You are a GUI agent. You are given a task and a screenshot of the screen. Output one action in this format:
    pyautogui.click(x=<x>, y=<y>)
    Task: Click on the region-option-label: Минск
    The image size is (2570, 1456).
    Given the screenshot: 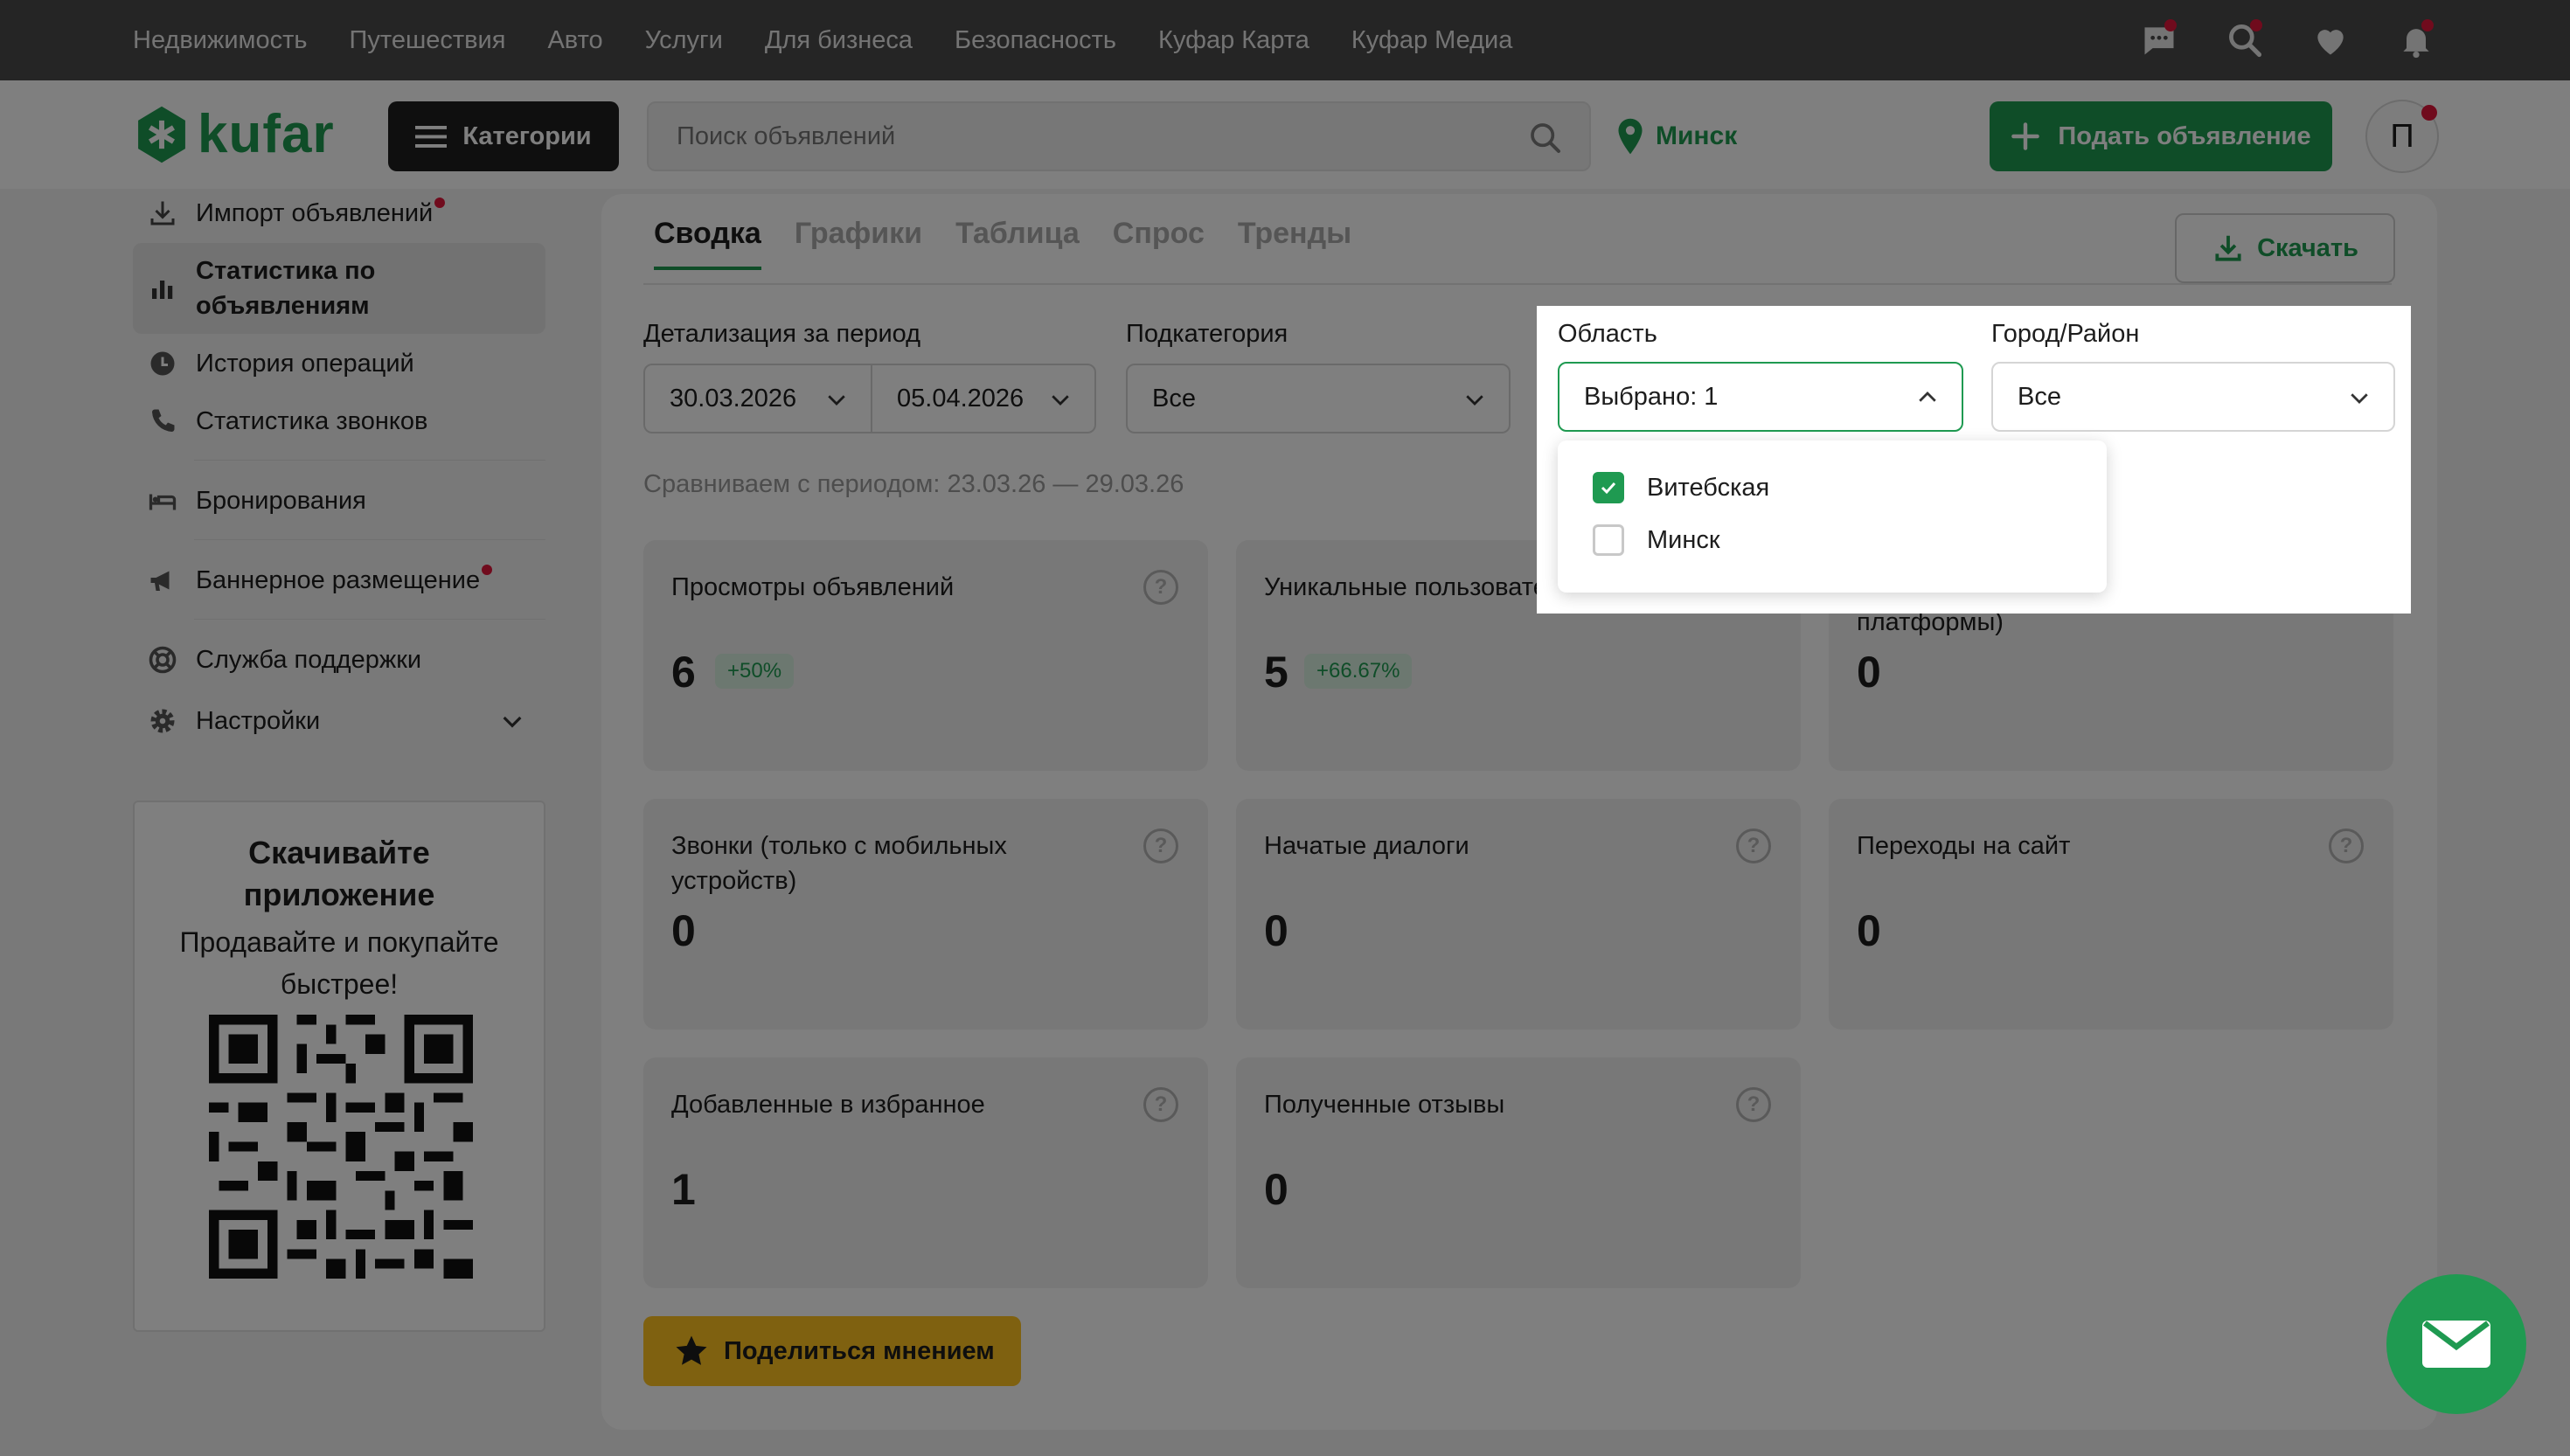 What is the action you would take?
    pyautogui.click(x=1683, y=539)
    